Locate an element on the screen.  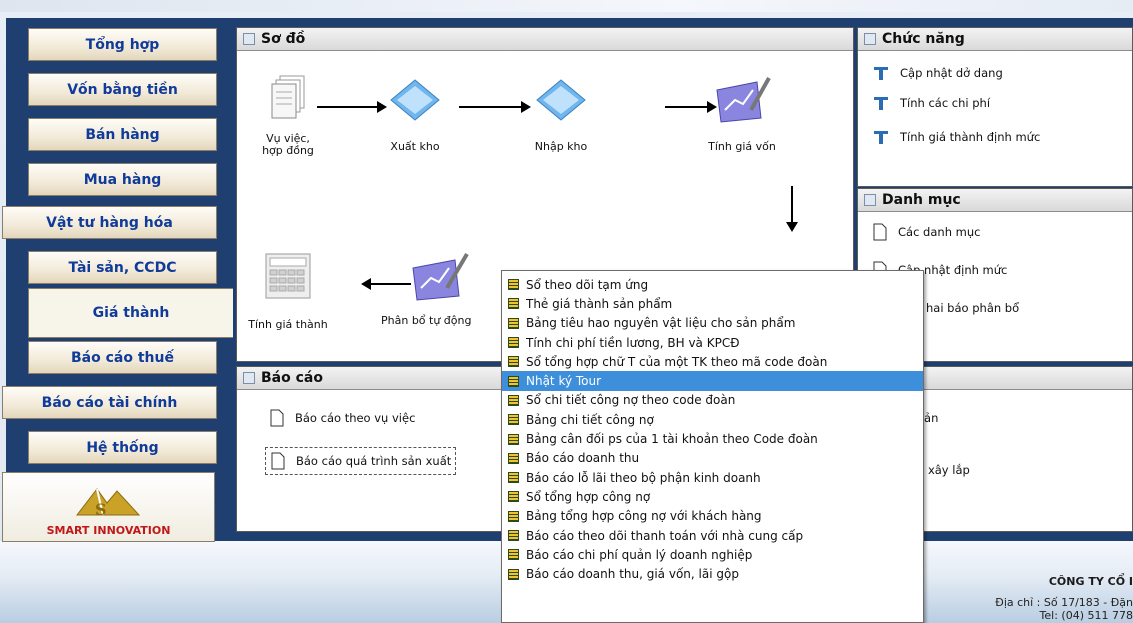
node-label: Vụ việc, hợp đồng is located at coordinates (288, 144).